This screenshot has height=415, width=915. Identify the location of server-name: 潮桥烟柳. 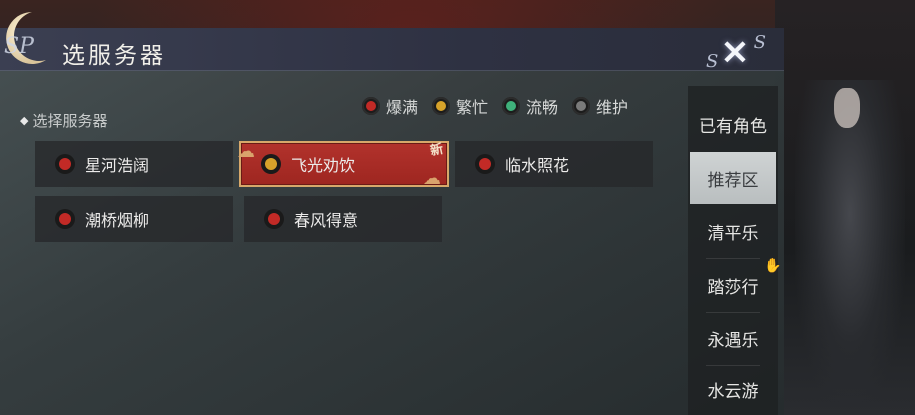
(117, 220).